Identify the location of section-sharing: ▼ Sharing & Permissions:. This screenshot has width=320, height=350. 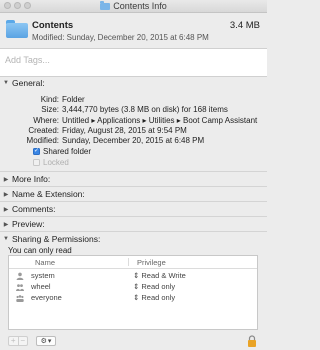
(133, 239).